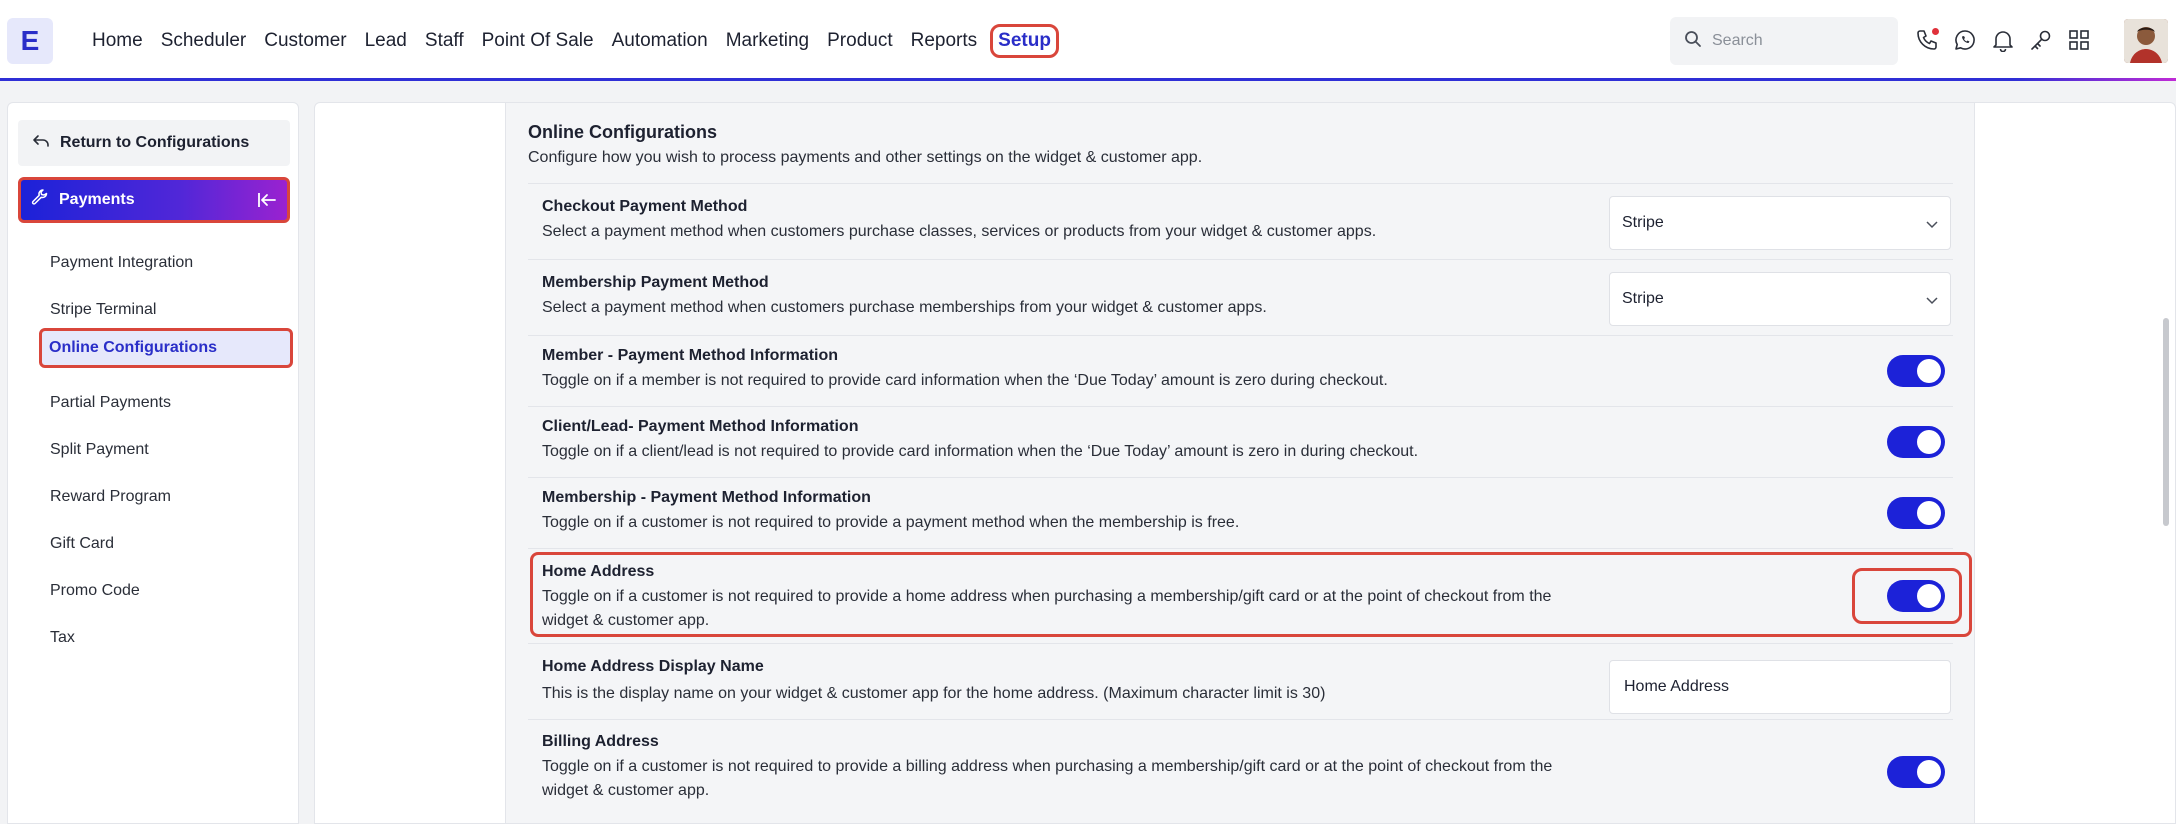 The height and width of the screenshot is (824, 2176). Describe the element at coordinates (166, 497) in the screenshot. I see `sidebar-item-reward-program: Reward Program` at that location.